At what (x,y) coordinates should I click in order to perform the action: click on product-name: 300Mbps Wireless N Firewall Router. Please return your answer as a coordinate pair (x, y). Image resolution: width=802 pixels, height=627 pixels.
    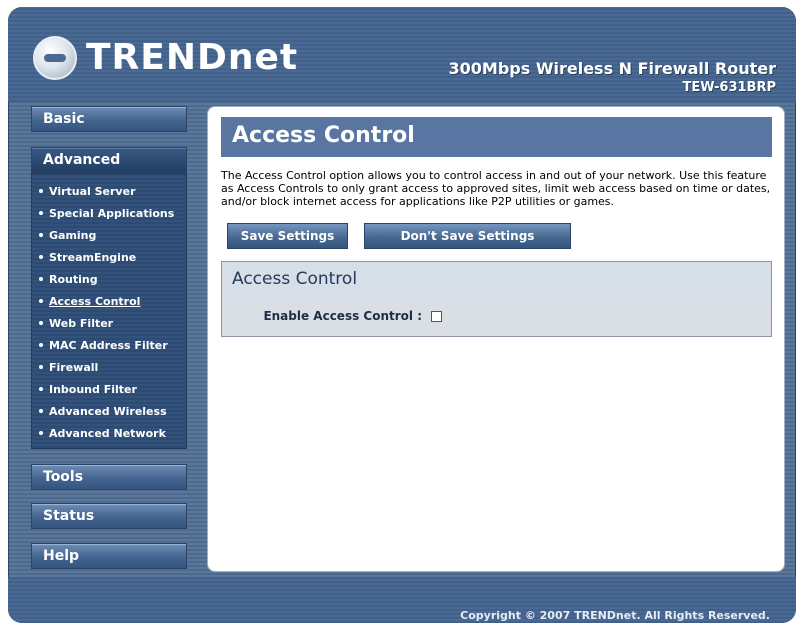
    Looking at the image, I should click on (612, 68).